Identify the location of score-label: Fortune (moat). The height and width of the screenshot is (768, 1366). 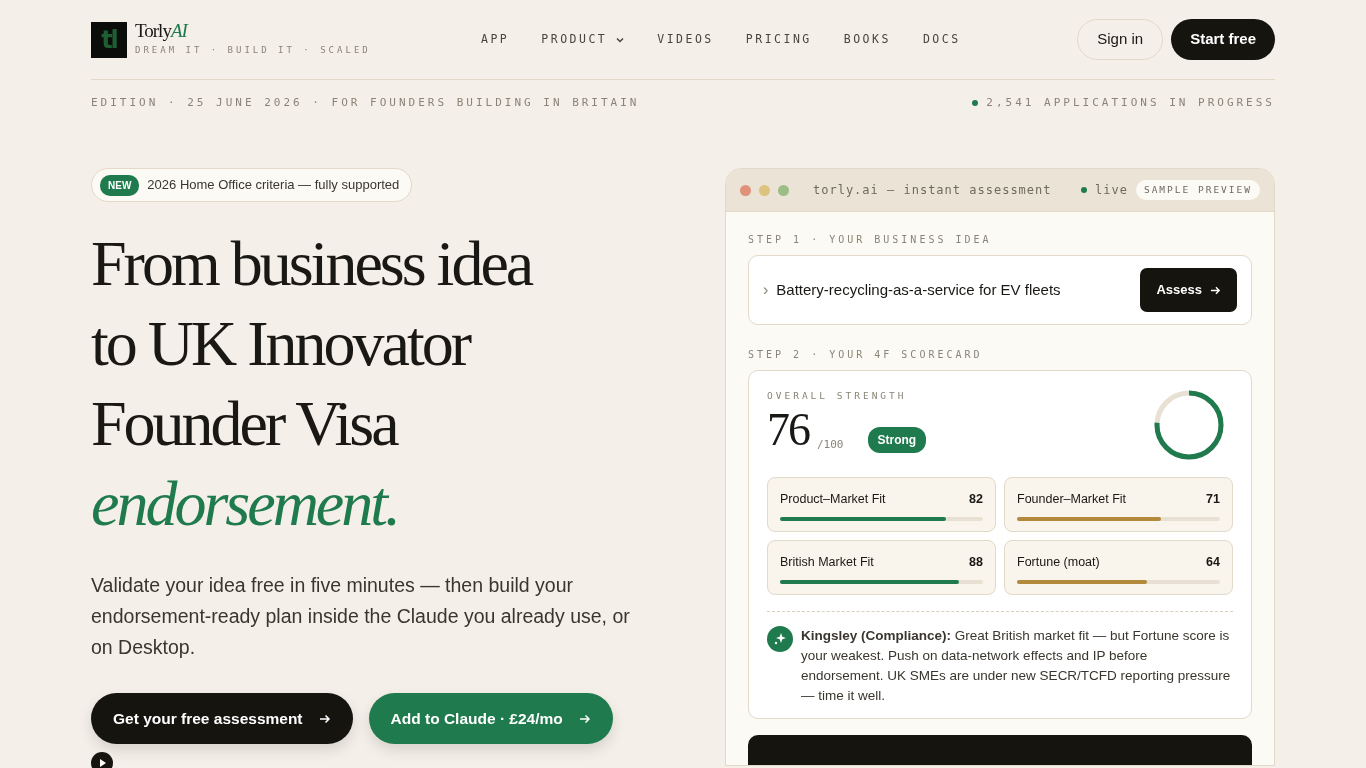
(1058, 562).